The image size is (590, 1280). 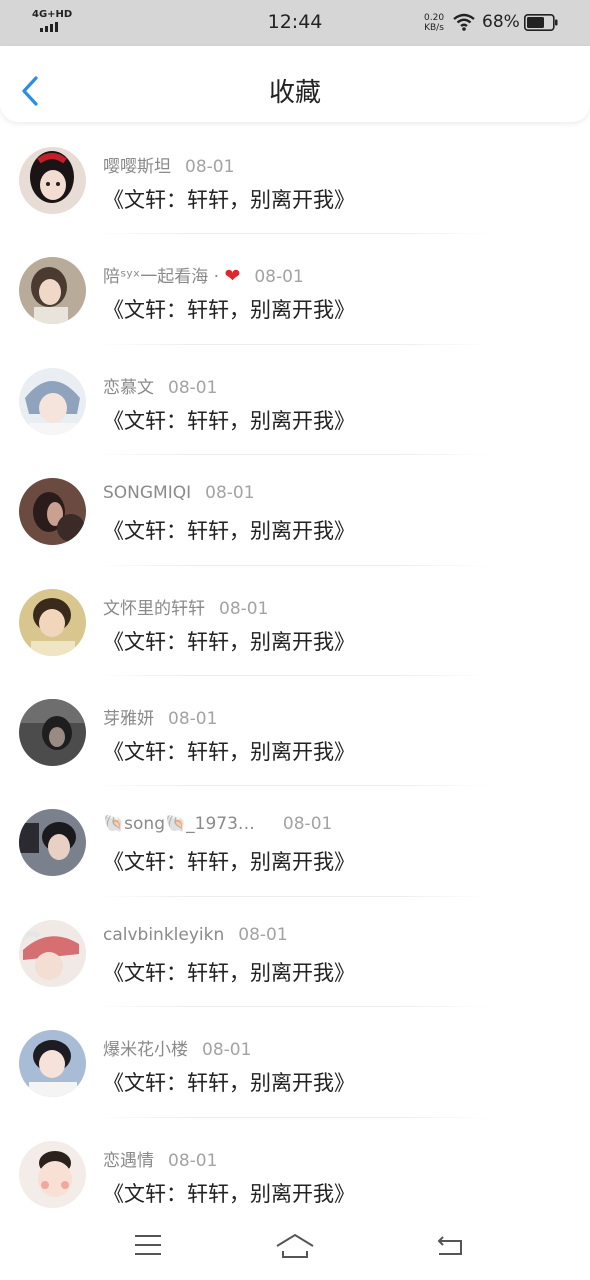 I want to click on item-meta: 文怀里的轩轩 08-01, so click(x=185, y=606).